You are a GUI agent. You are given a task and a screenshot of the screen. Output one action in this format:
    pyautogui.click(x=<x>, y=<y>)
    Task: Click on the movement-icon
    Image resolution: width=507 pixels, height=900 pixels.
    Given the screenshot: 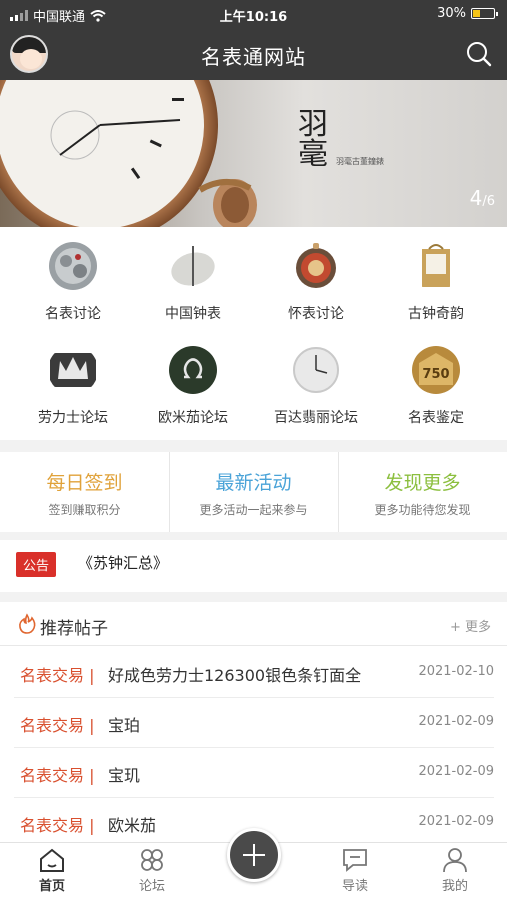 What is the action you would take?
    pyautogui.click(x=73, y=266)
    